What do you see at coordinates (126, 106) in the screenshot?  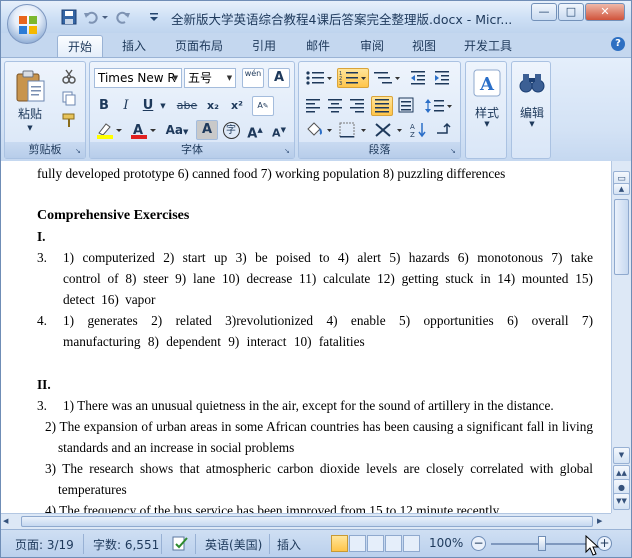 I see `italic-button: I` at bounding box center [126, 106].